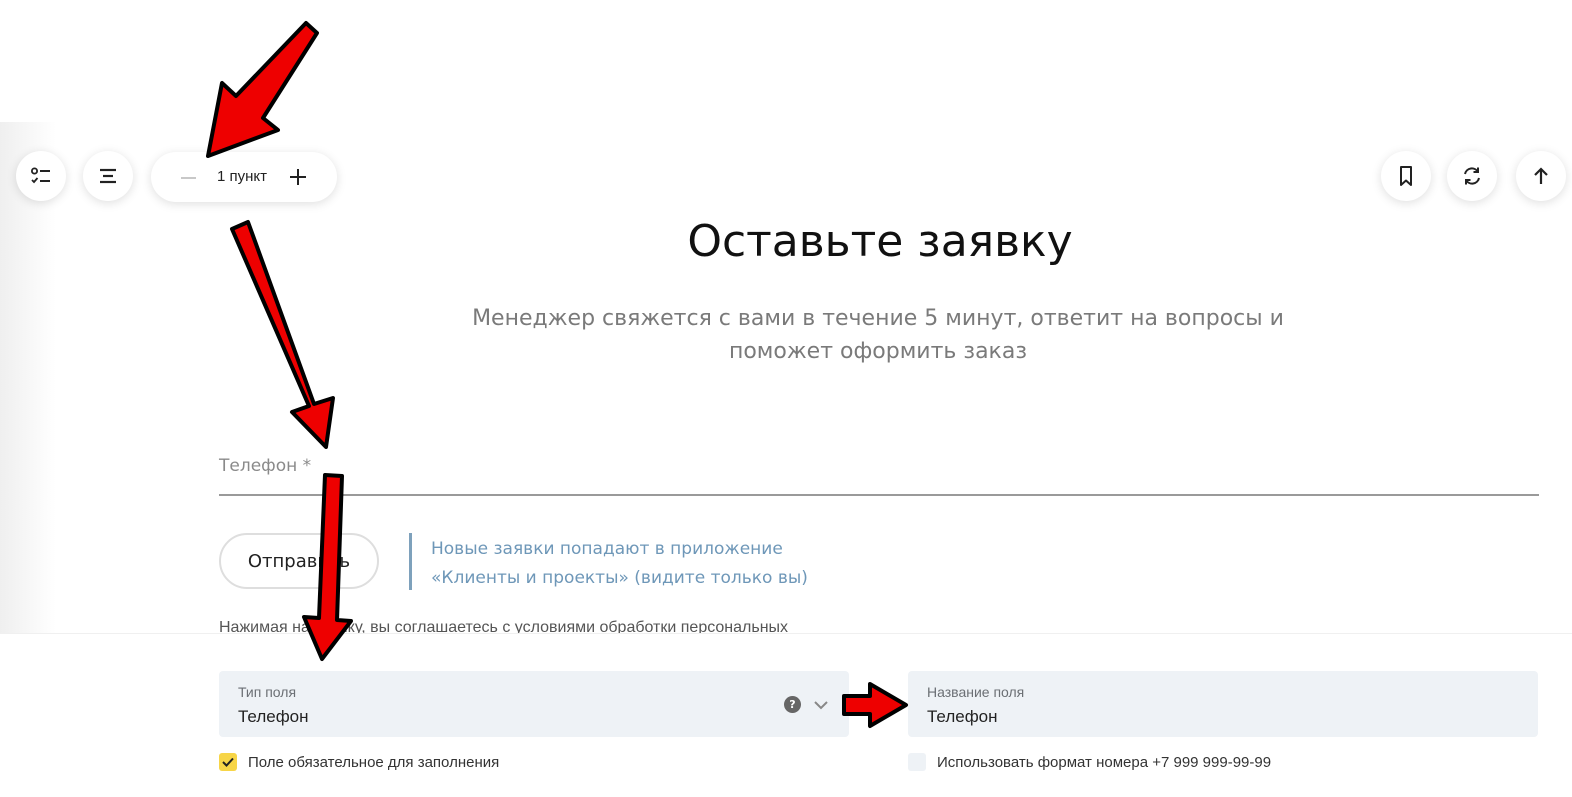 The image size is (1572, 797). What do you see at coordinates (962, 716) in the screenshot?
I see `field-name-value: Телефон` at bounding box center [962, 716].